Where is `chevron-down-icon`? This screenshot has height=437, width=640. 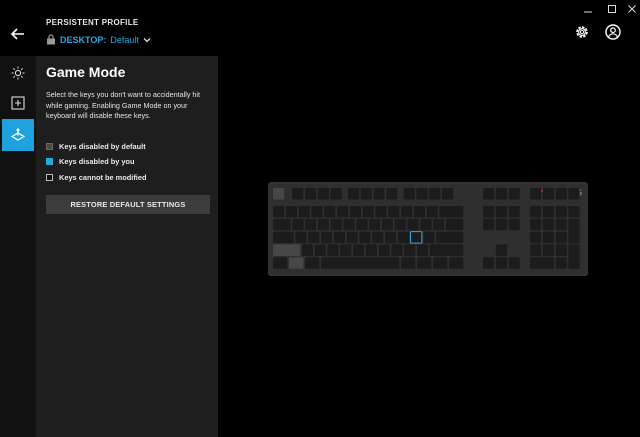
chevron-down-icon is located at coordinates (147, 40).